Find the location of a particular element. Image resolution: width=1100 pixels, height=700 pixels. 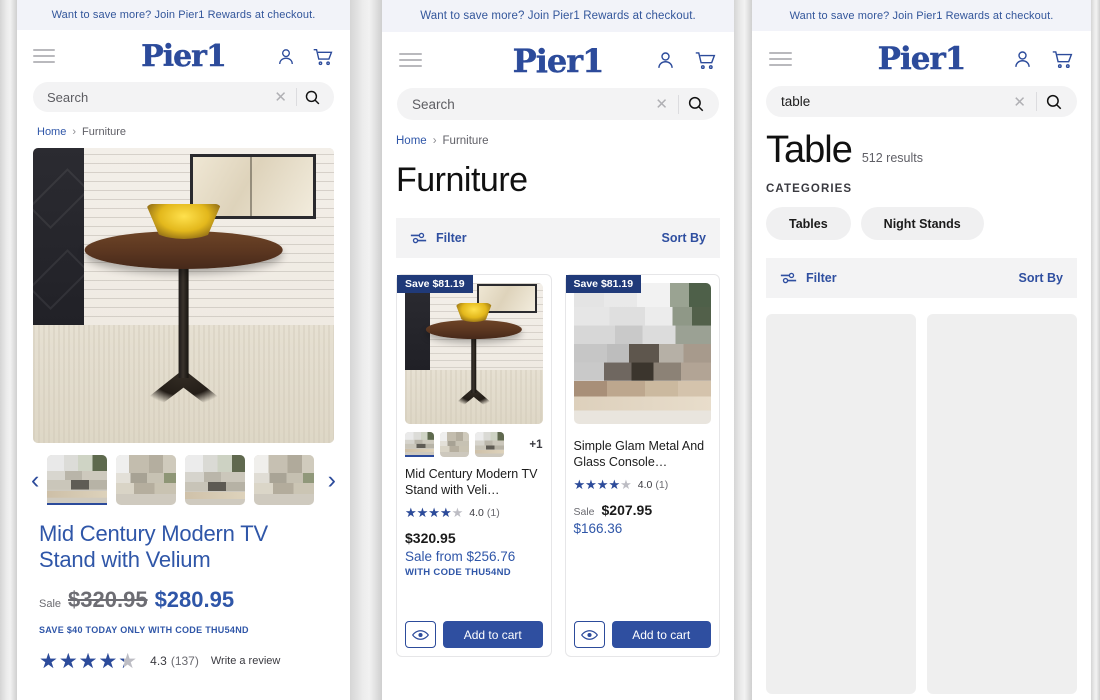

results-count: 512 results is located at coordinates (892, 158).